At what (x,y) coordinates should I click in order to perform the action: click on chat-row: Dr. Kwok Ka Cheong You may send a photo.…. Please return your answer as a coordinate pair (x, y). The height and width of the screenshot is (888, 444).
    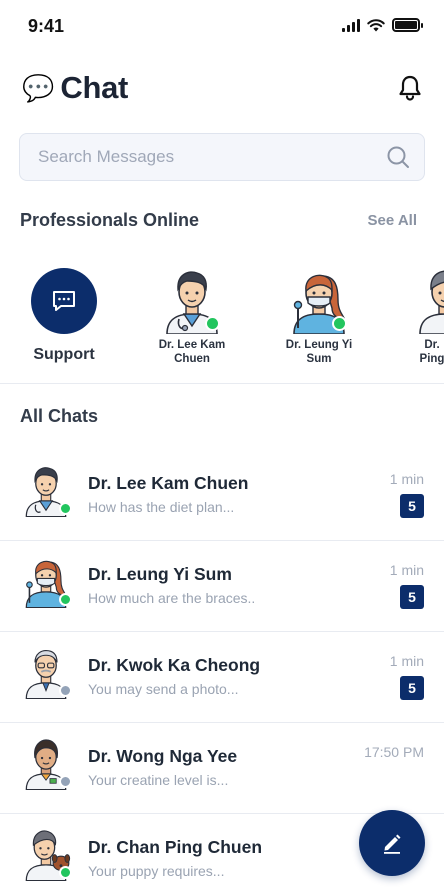
    Looking at the image, I should click on (222, 674).